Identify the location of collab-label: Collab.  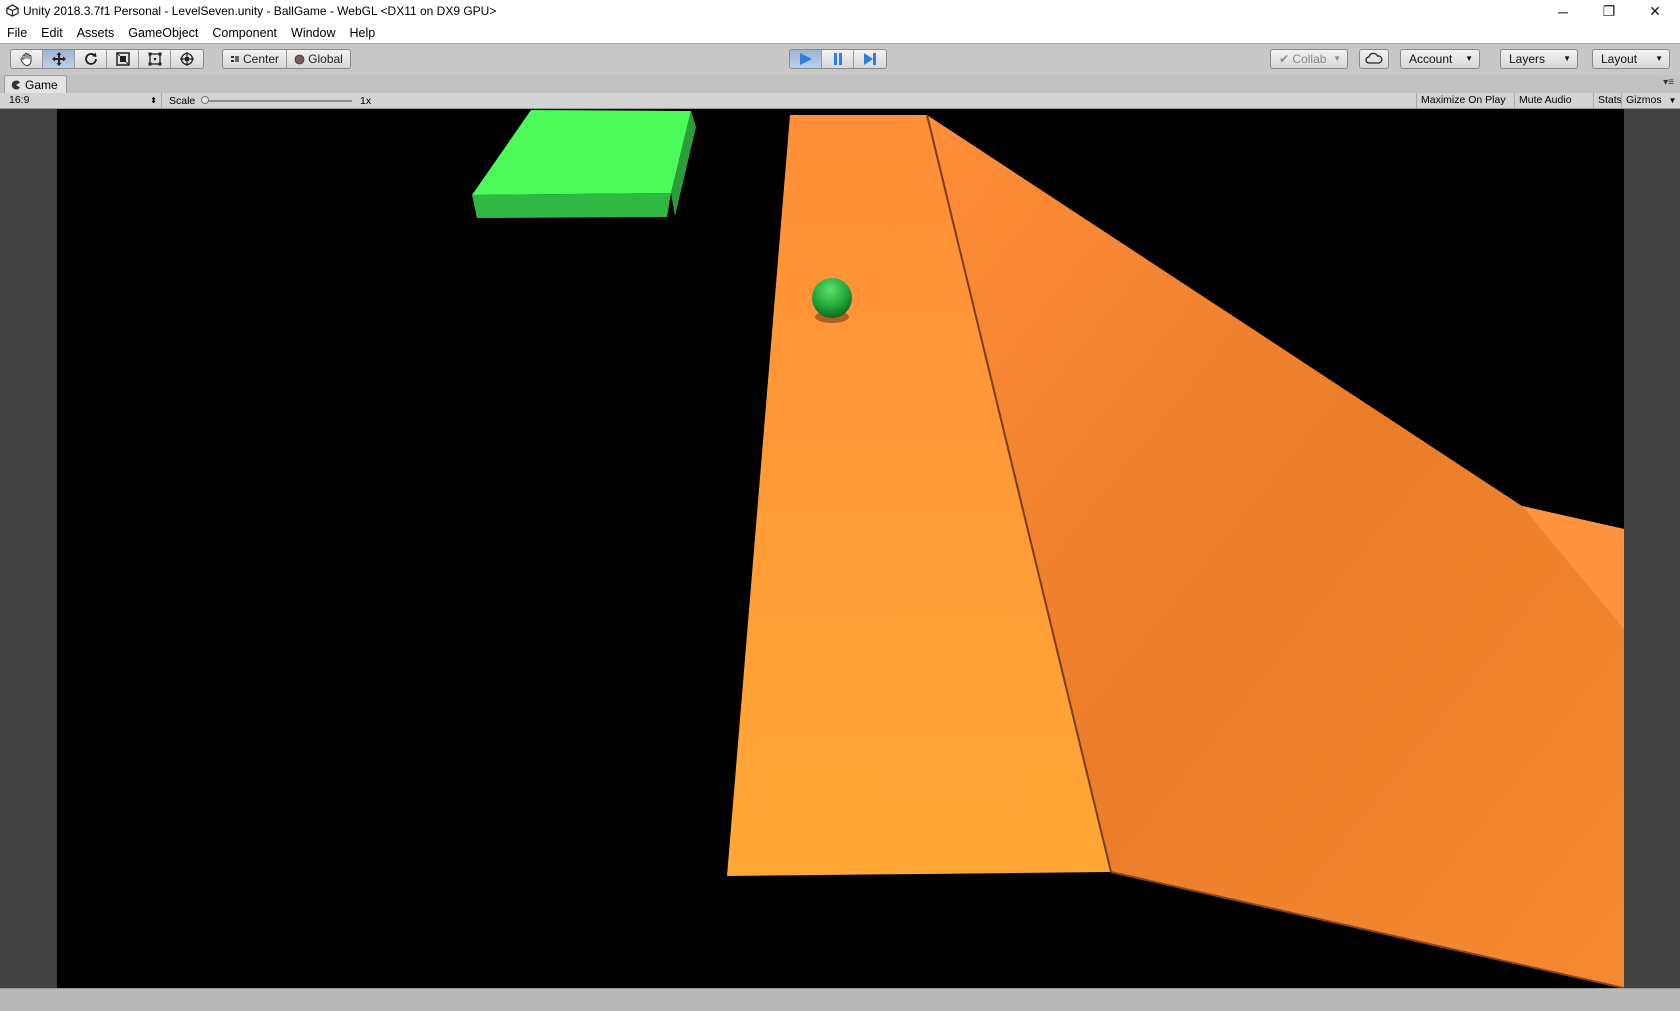
(1309, 59).